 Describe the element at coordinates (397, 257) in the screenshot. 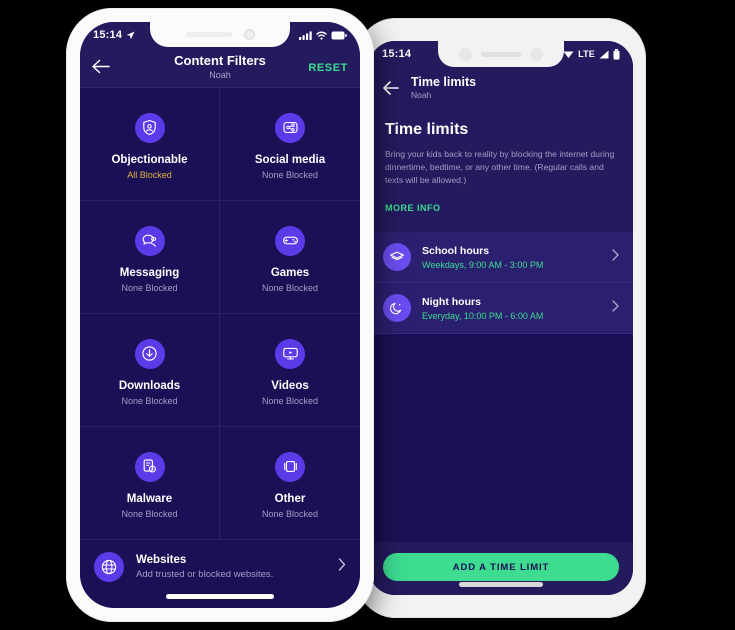

I see `graduation-cap-icon` at that location.